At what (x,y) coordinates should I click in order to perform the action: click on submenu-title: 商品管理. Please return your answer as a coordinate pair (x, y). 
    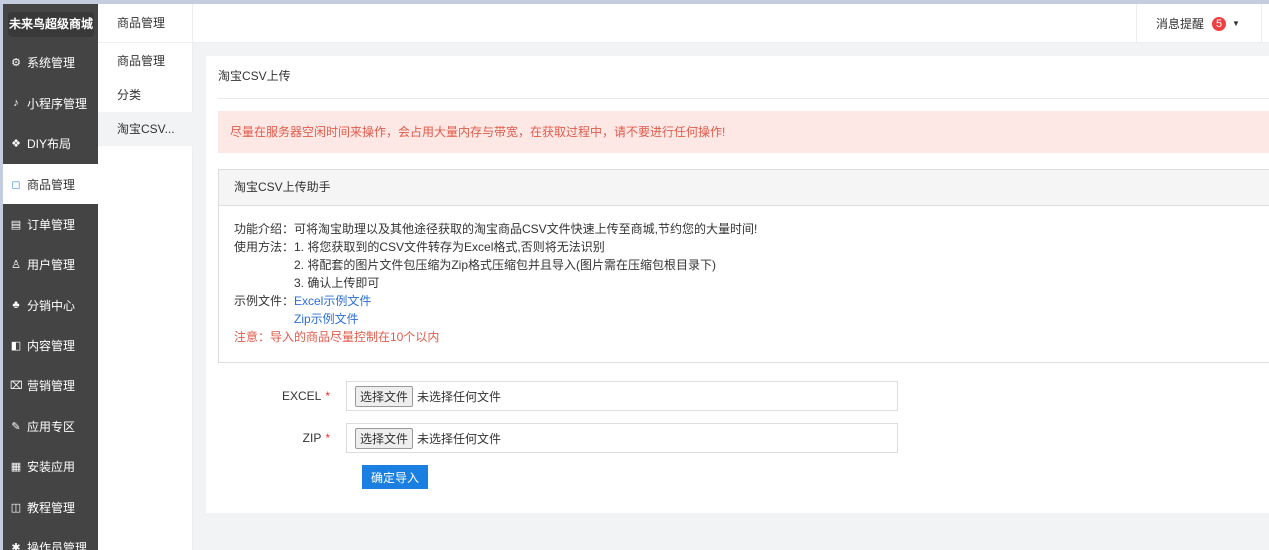
    Looking at the image, I should click on (145, 23).